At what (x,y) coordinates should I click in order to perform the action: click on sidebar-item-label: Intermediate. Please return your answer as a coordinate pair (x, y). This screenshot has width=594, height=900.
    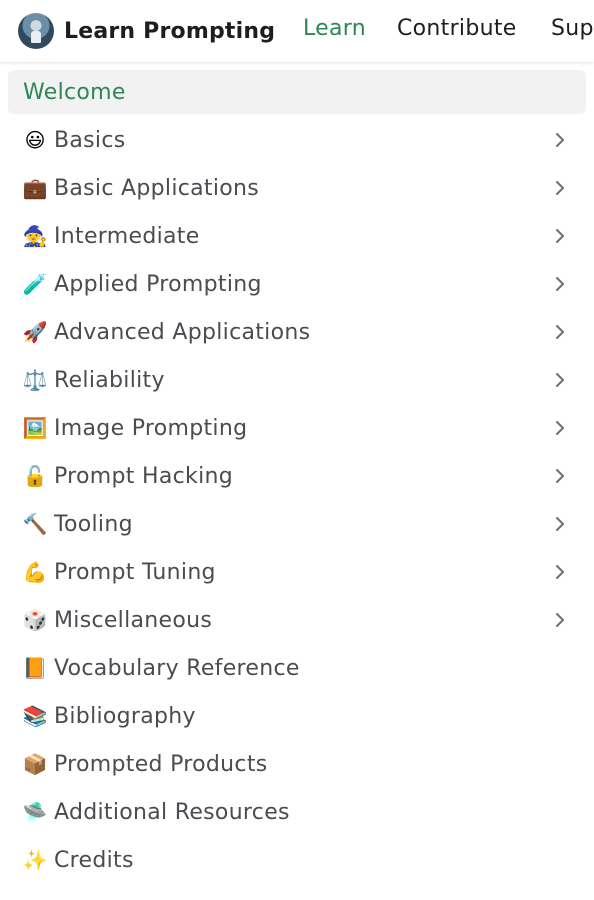
    Looking at the image, I should click on (127, 236).